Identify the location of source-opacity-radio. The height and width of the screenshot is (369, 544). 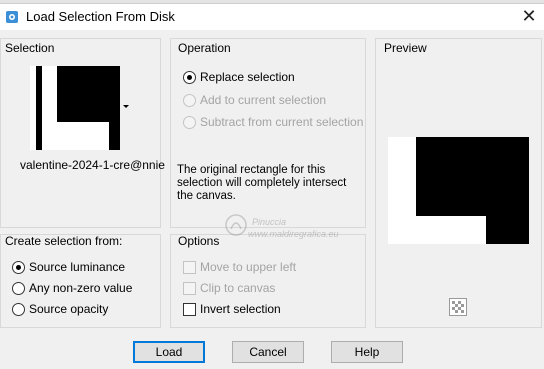
(18, 309).